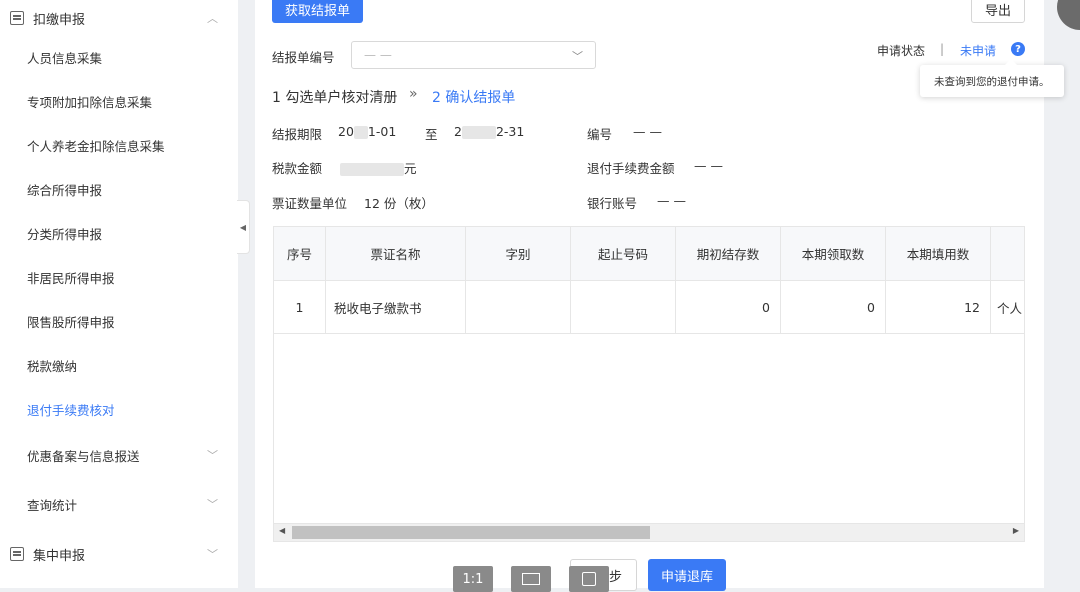  Describe the element at coordinates (96, 146) in the screenshot. I see `sidebar-item-label: 个人养老金扣除信息采集` at that location.